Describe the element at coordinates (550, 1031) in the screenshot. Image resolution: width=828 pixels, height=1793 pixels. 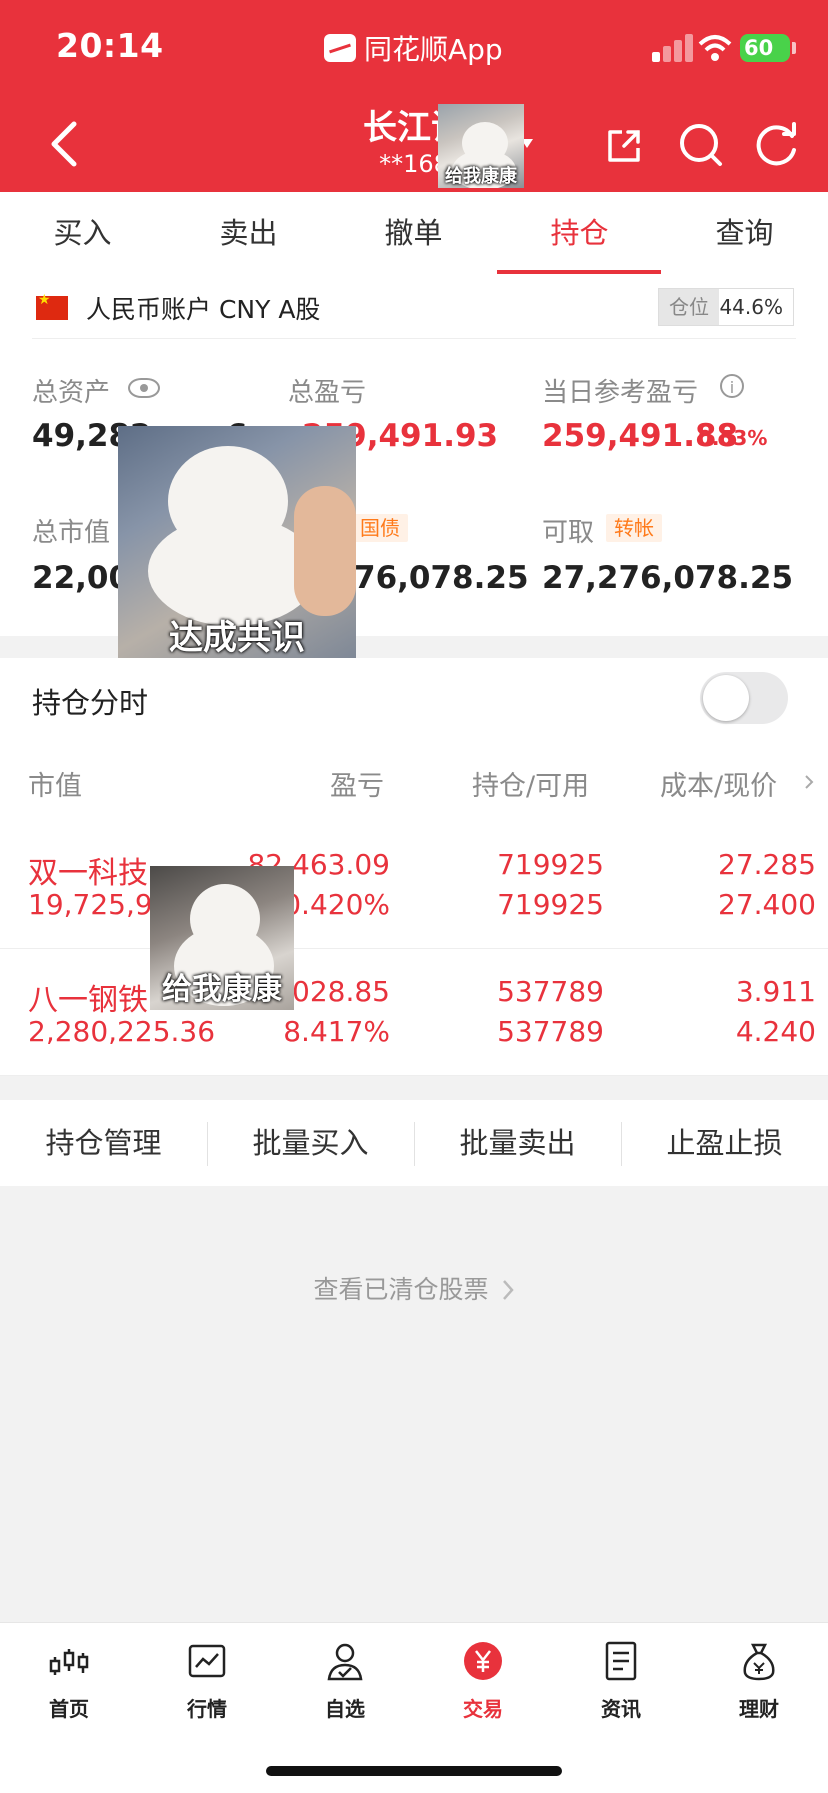
I see `stock-available: 537789` at that location.